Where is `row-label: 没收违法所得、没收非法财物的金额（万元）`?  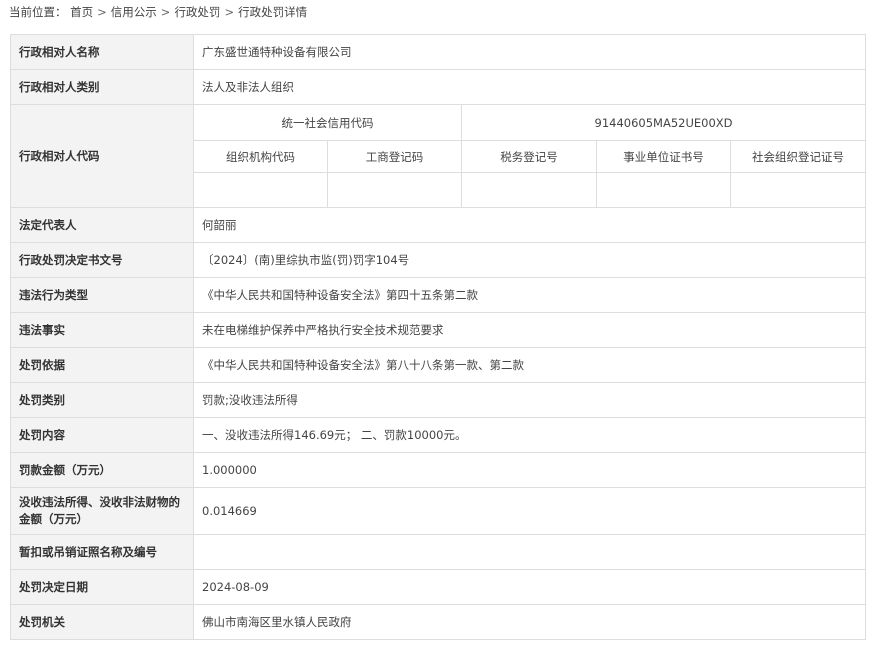 row-label: 没收违法所得、没收非法财物的金额（万元） is located at coordinates (102, 511).